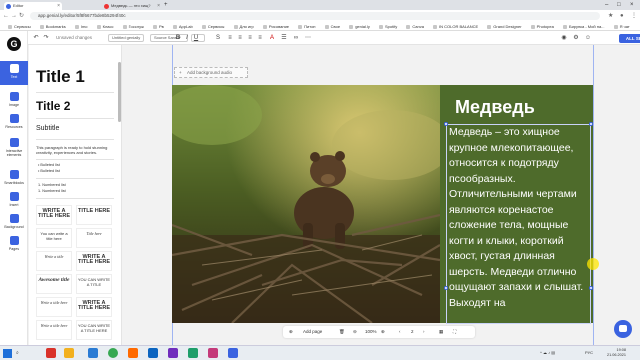 Image resolution: width=640 pixels, height=360 pixels. I want to click on undo-icon: ↶, so click(36, 38).